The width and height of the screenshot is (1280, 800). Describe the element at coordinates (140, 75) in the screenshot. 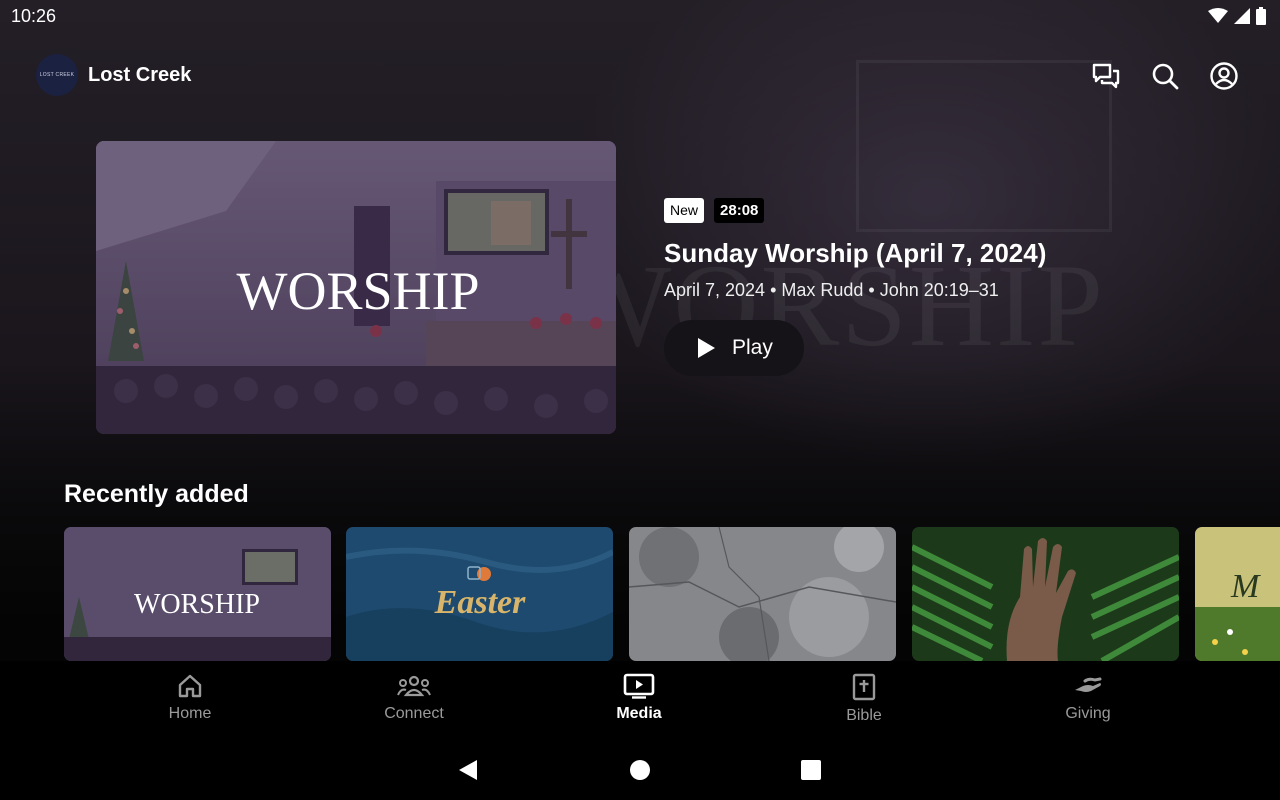

I see `app-title: Lost Creek` at that location.